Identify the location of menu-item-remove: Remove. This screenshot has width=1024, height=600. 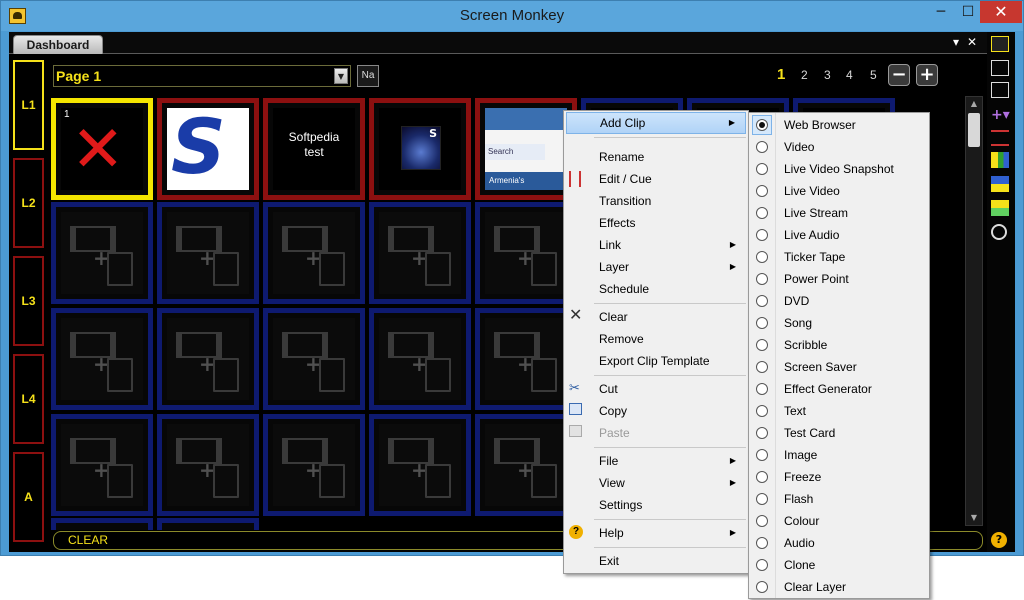
(656, 339).